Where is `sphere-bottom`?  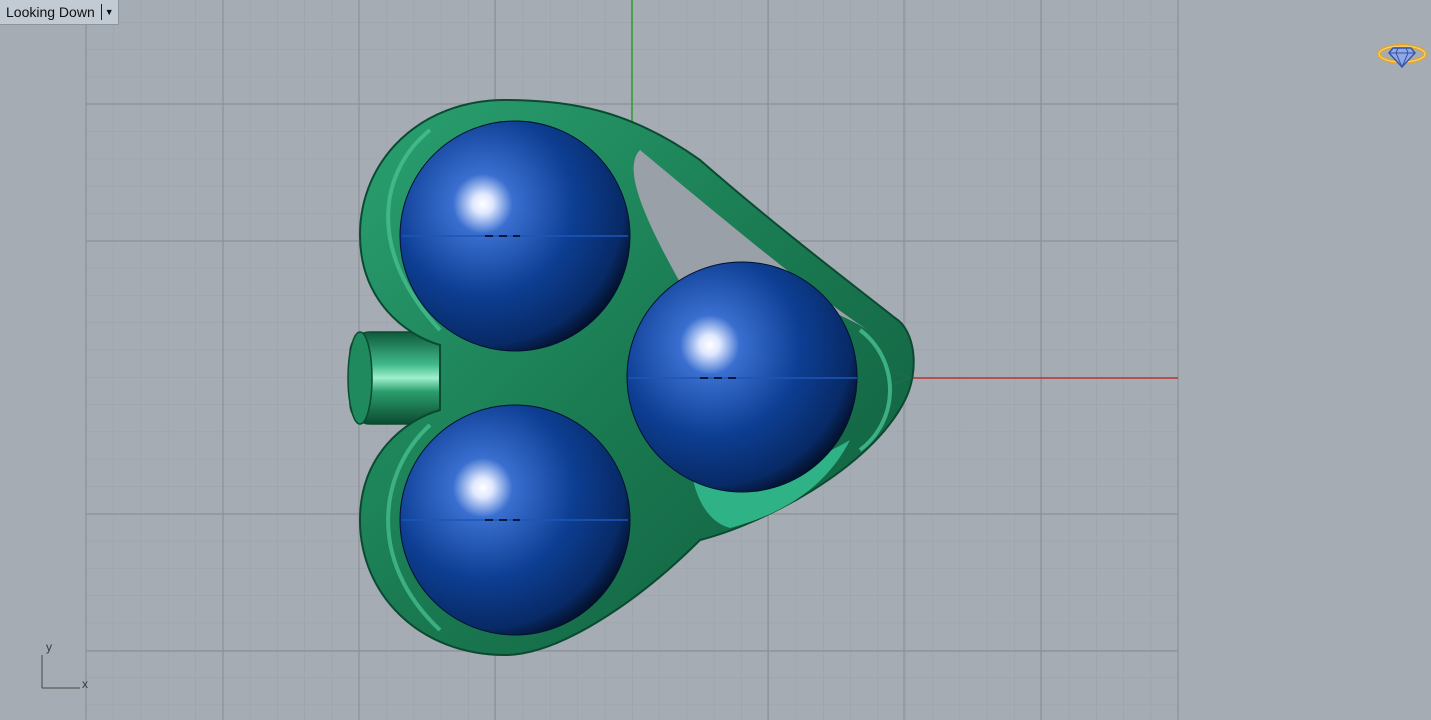
sphere-bottom is located at coordinates (515, 520).